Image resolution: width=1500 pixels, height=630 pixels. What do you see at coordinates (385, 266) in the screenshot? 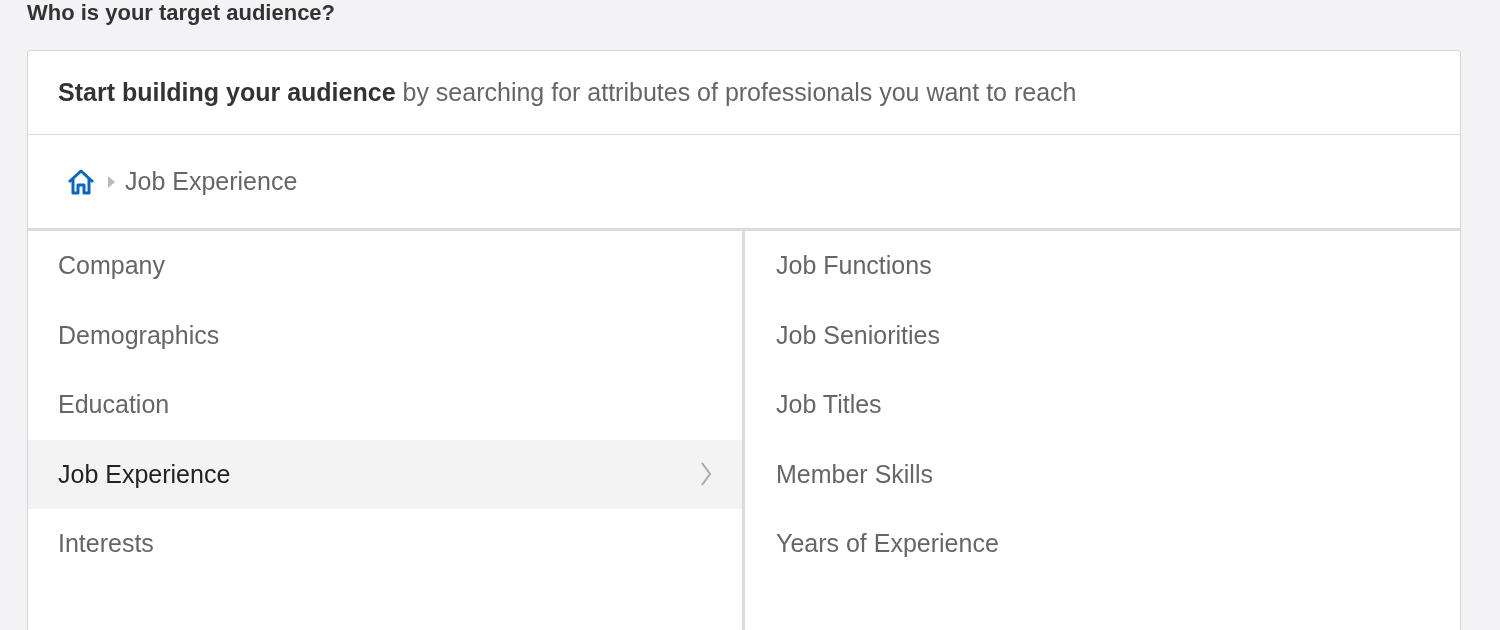
I see `category-item: Company` at bounding box center [385, 266].